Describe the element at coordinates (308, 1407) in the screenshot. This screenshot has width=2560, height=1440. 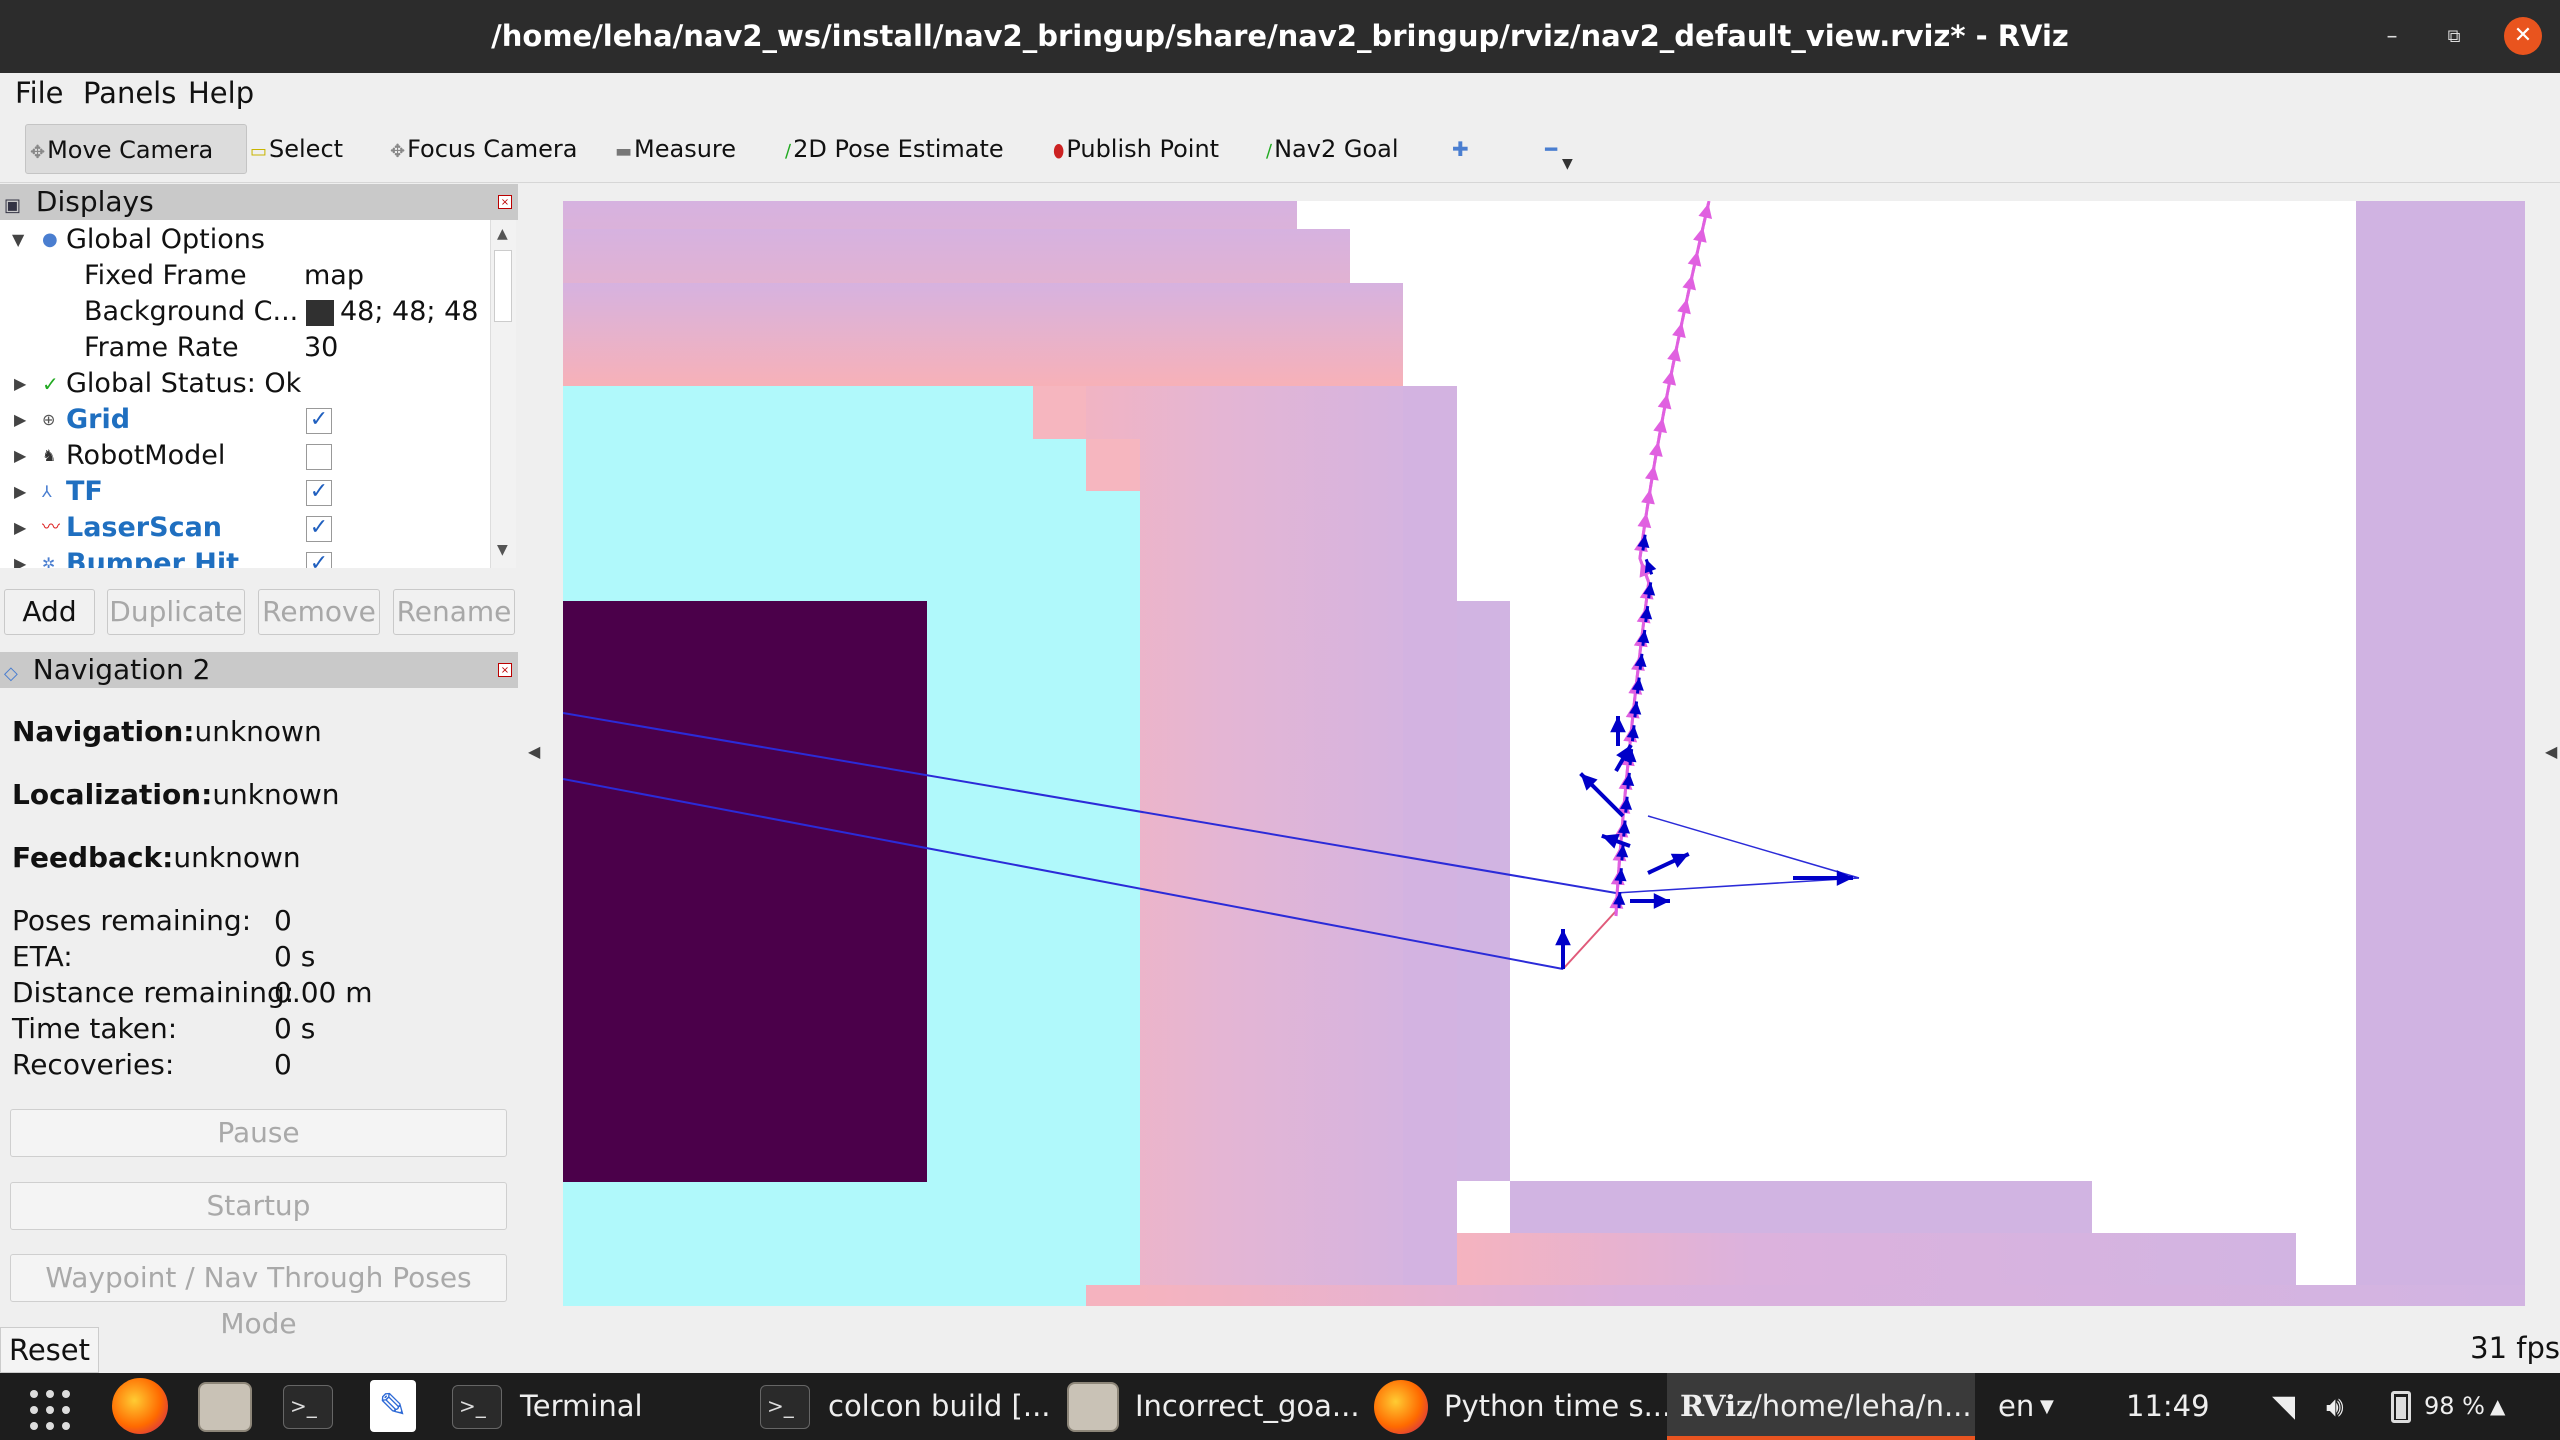
I see `terminal-app-icon: >_` at that location.